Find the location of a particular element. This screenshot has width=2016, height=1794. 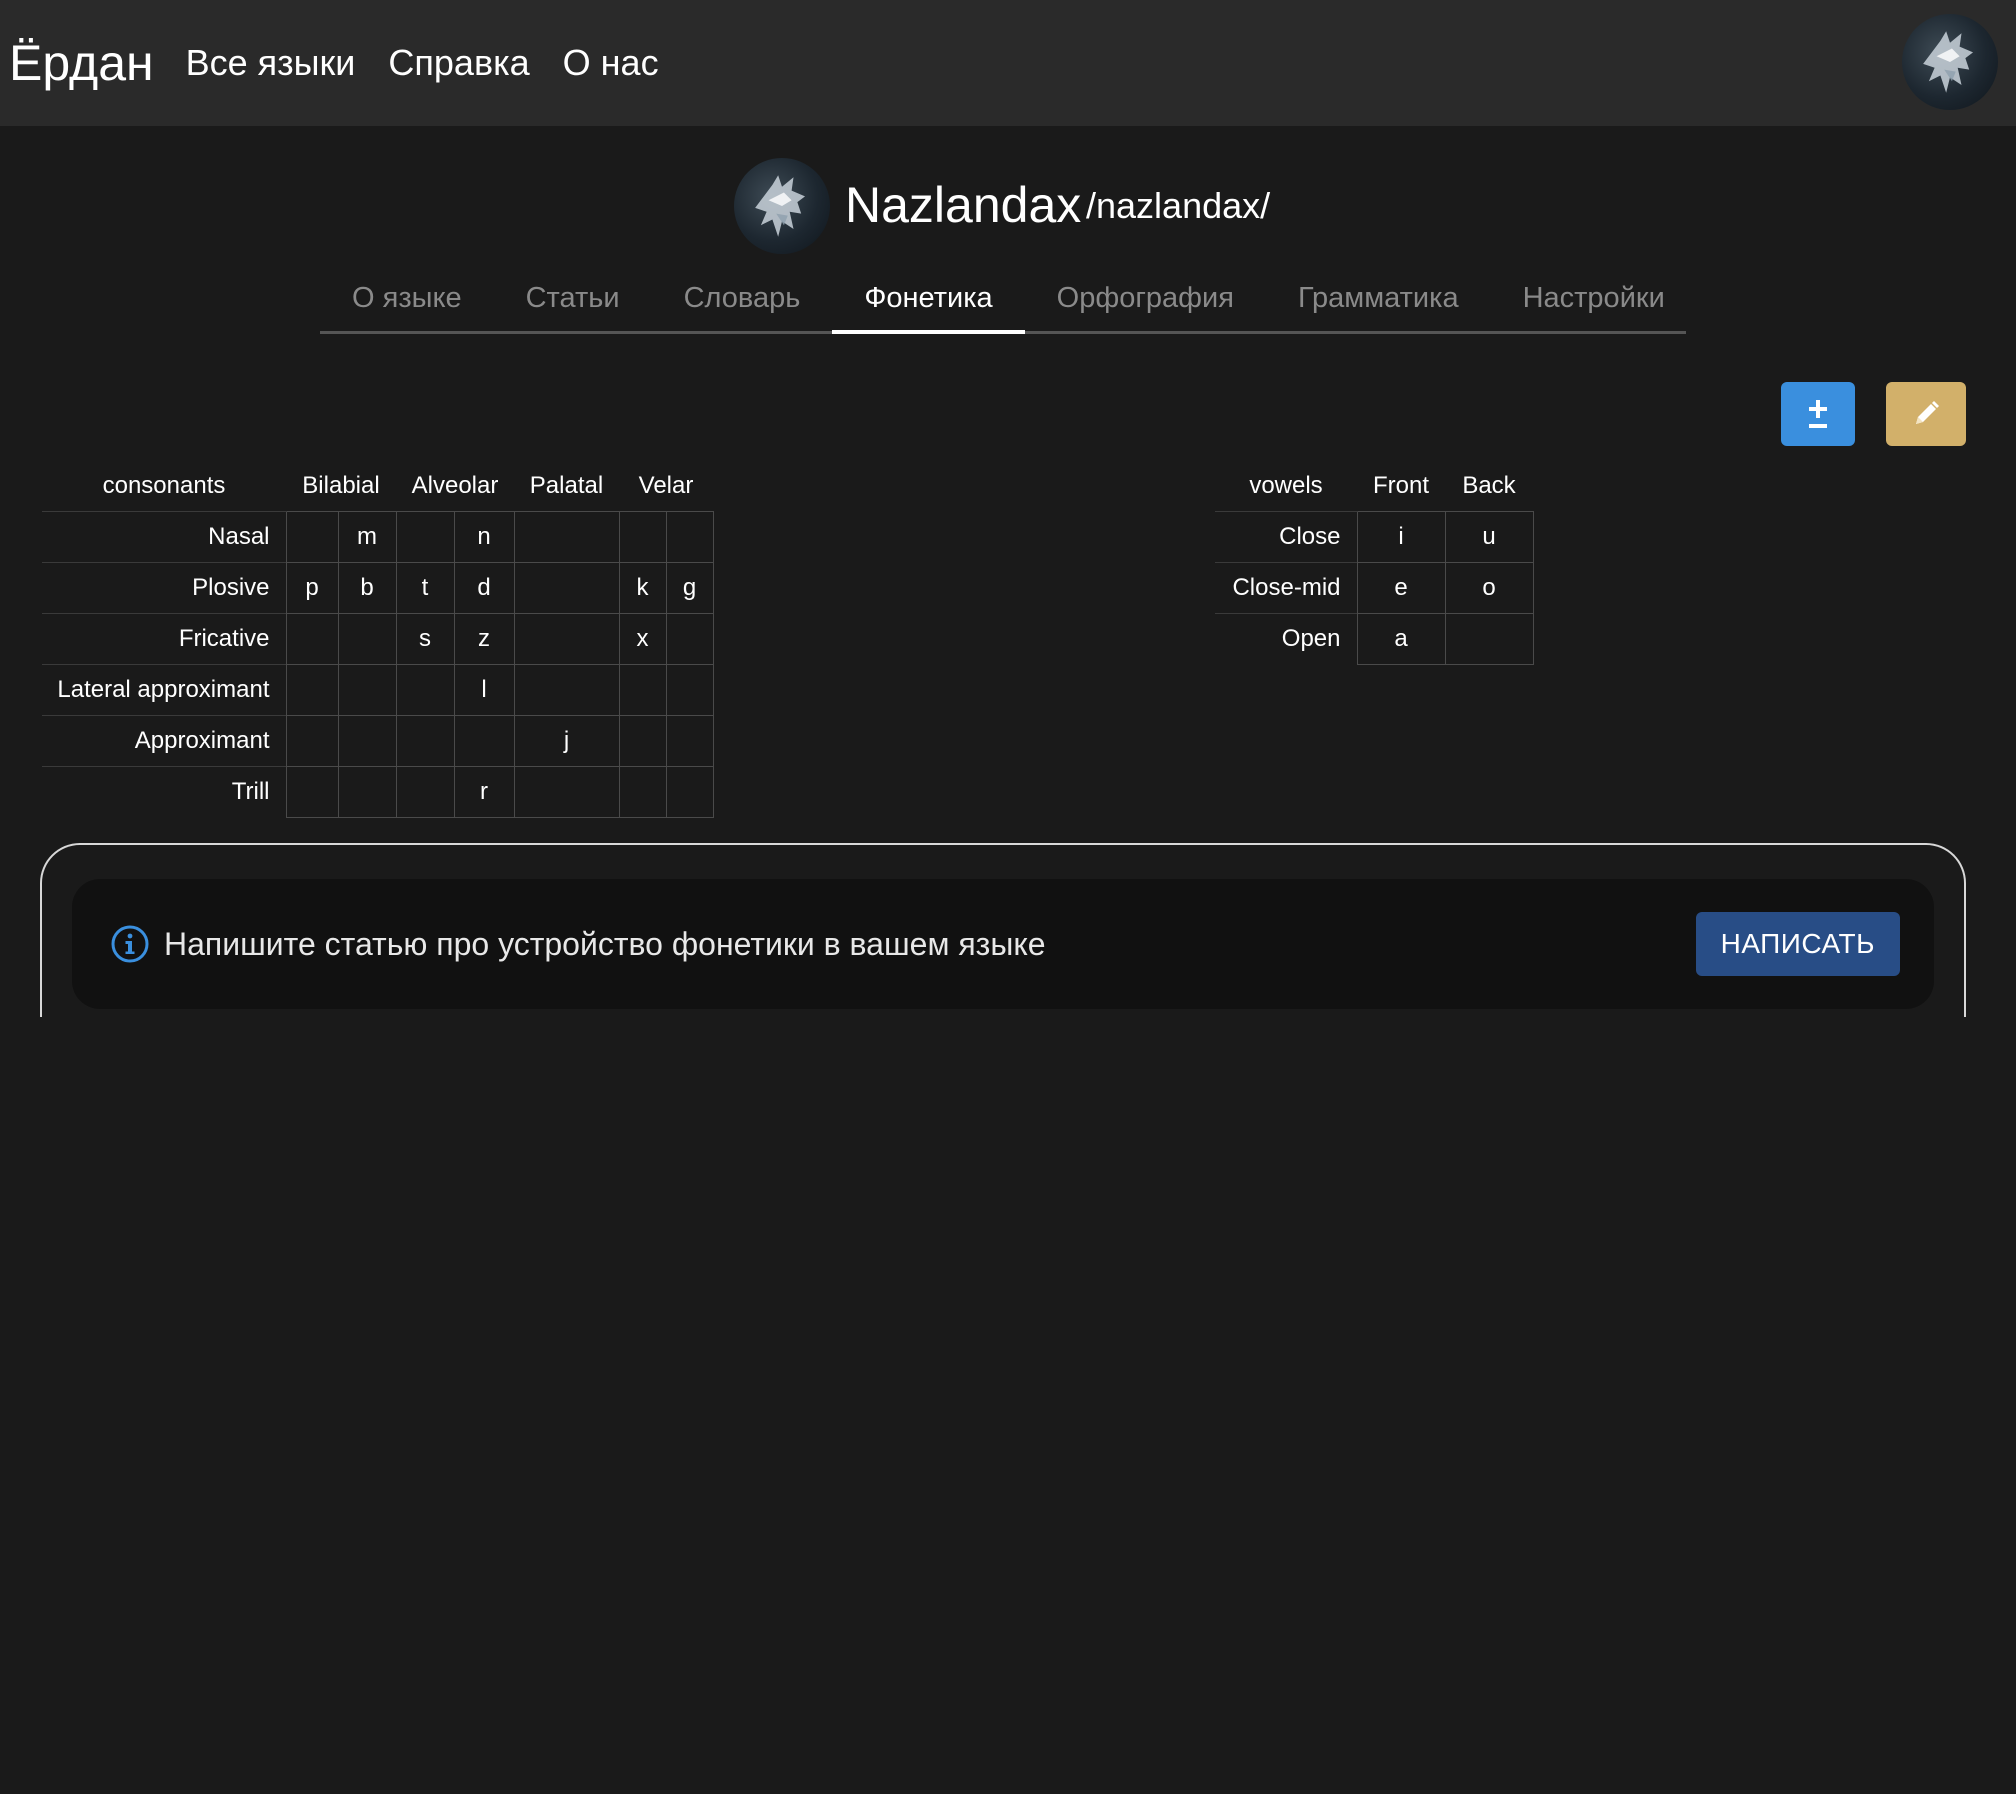

top-nav: Все языки Справка О нас is located at coordinates (439, 63).